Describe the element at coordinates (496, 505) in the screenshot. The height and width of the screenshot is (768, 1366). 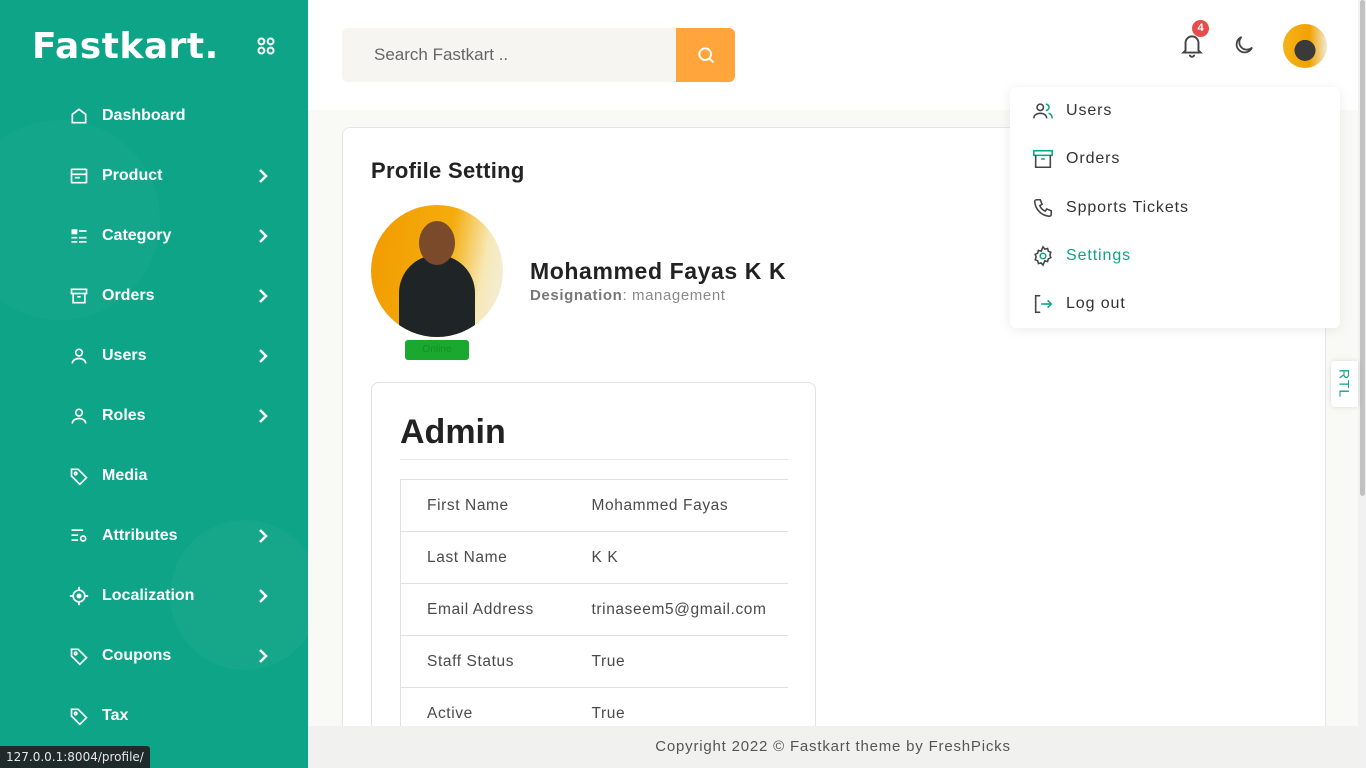
I see `field-label: First Name` at that location.